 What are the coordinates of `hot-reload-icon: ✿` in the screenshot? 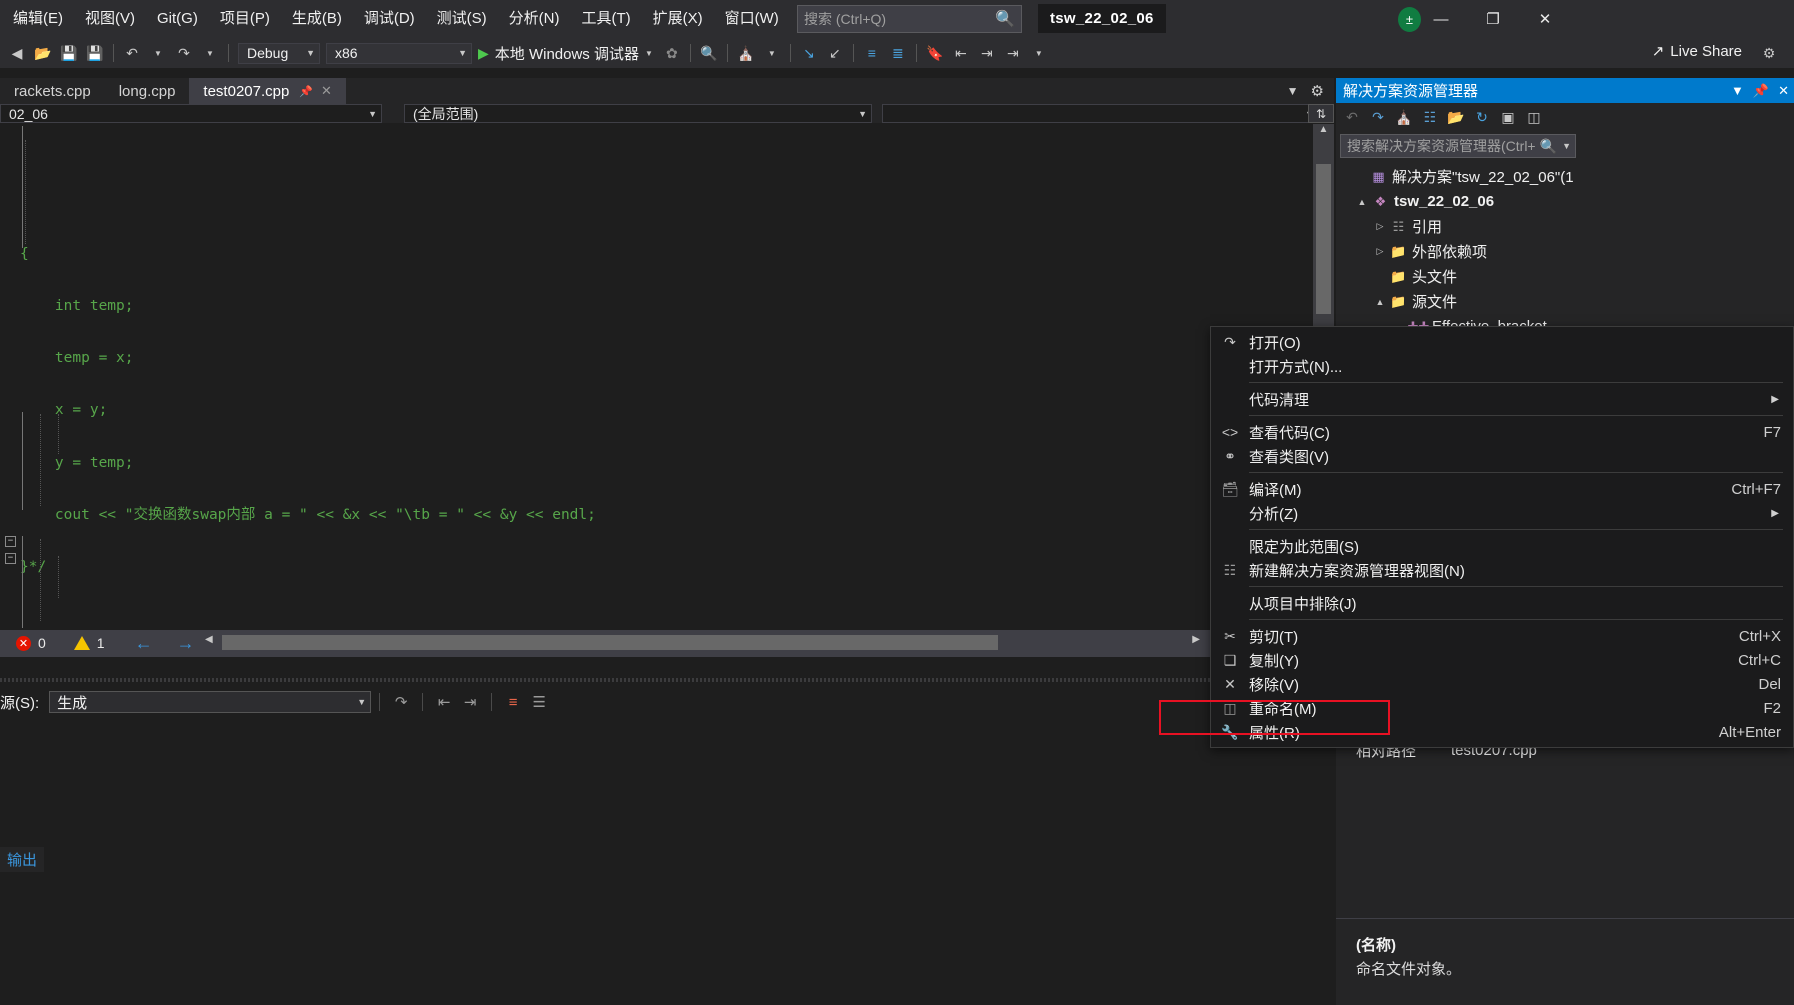 It's located at (672, 53).